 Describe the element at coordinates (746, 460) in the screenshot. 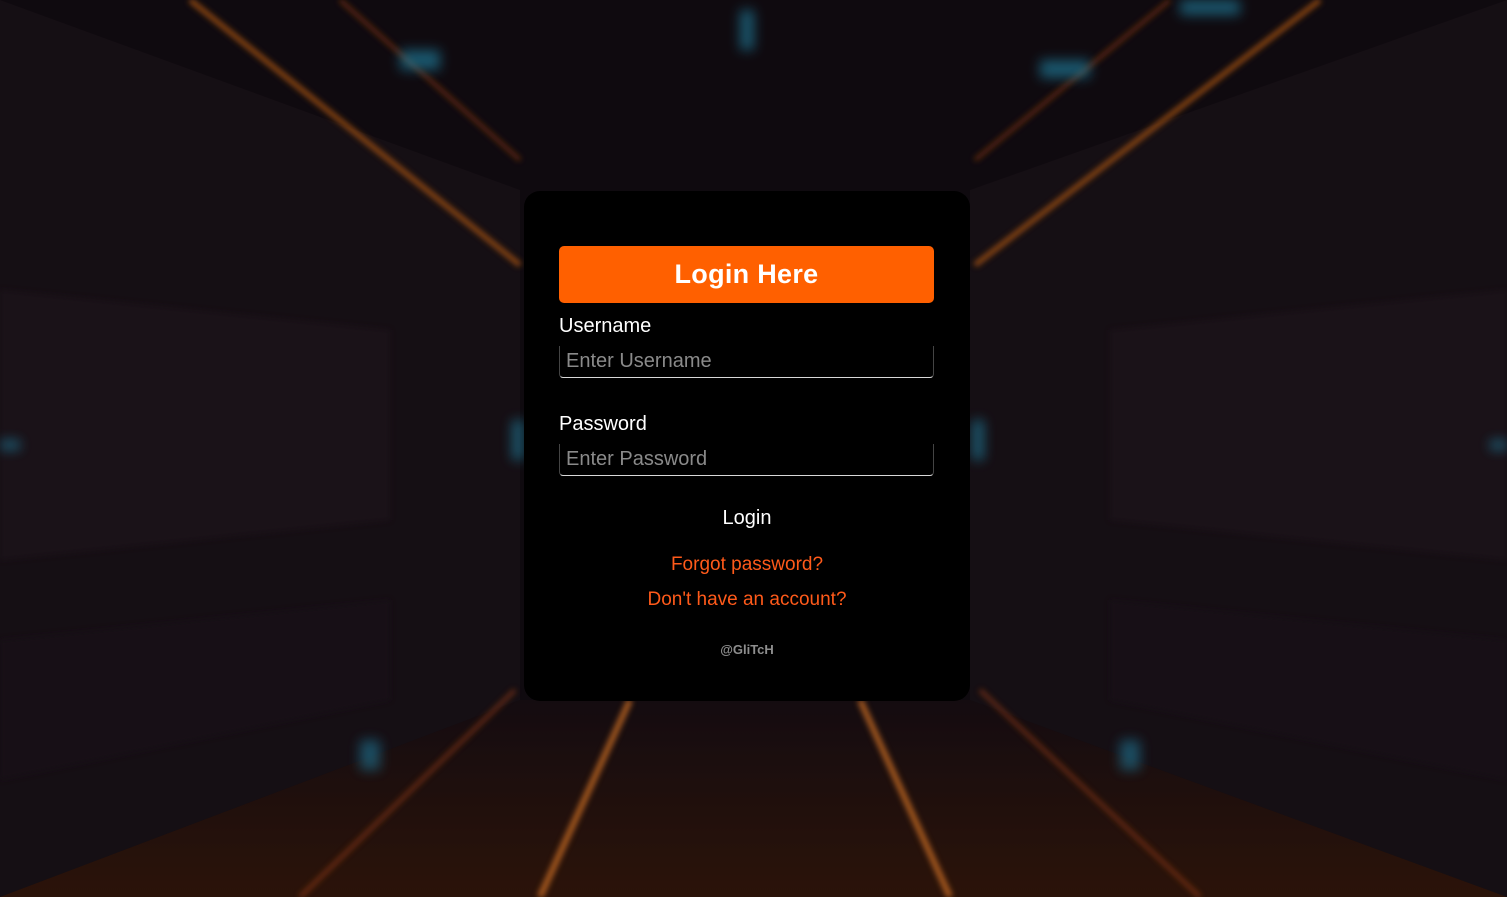

I see `password-input` at that location.